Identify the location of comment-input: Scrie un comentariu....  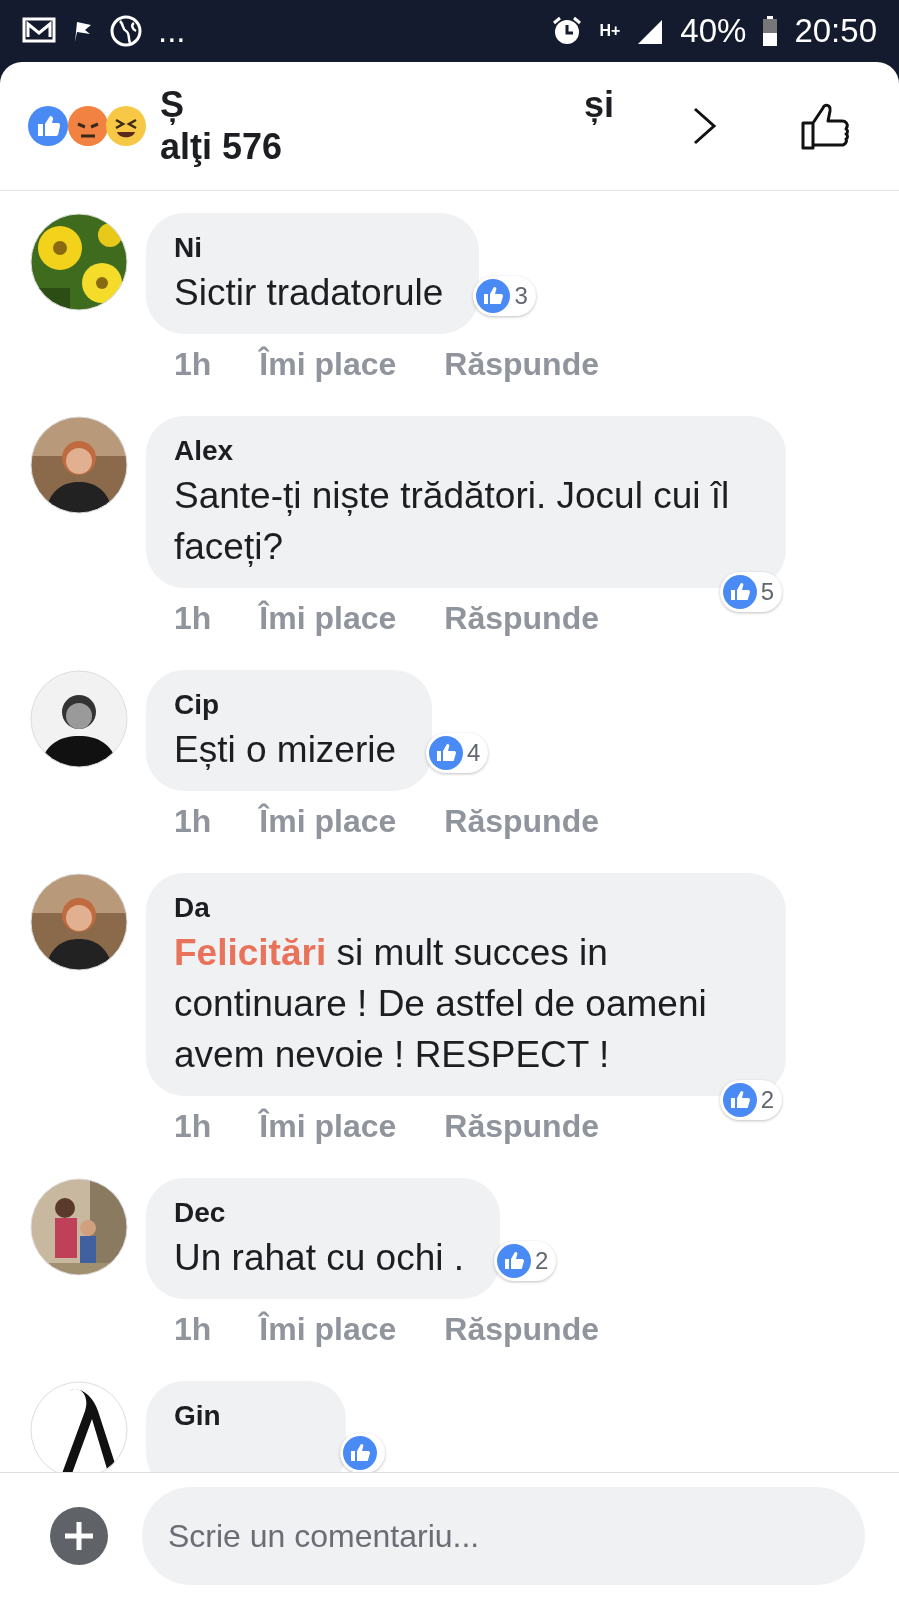
(503, 1536).